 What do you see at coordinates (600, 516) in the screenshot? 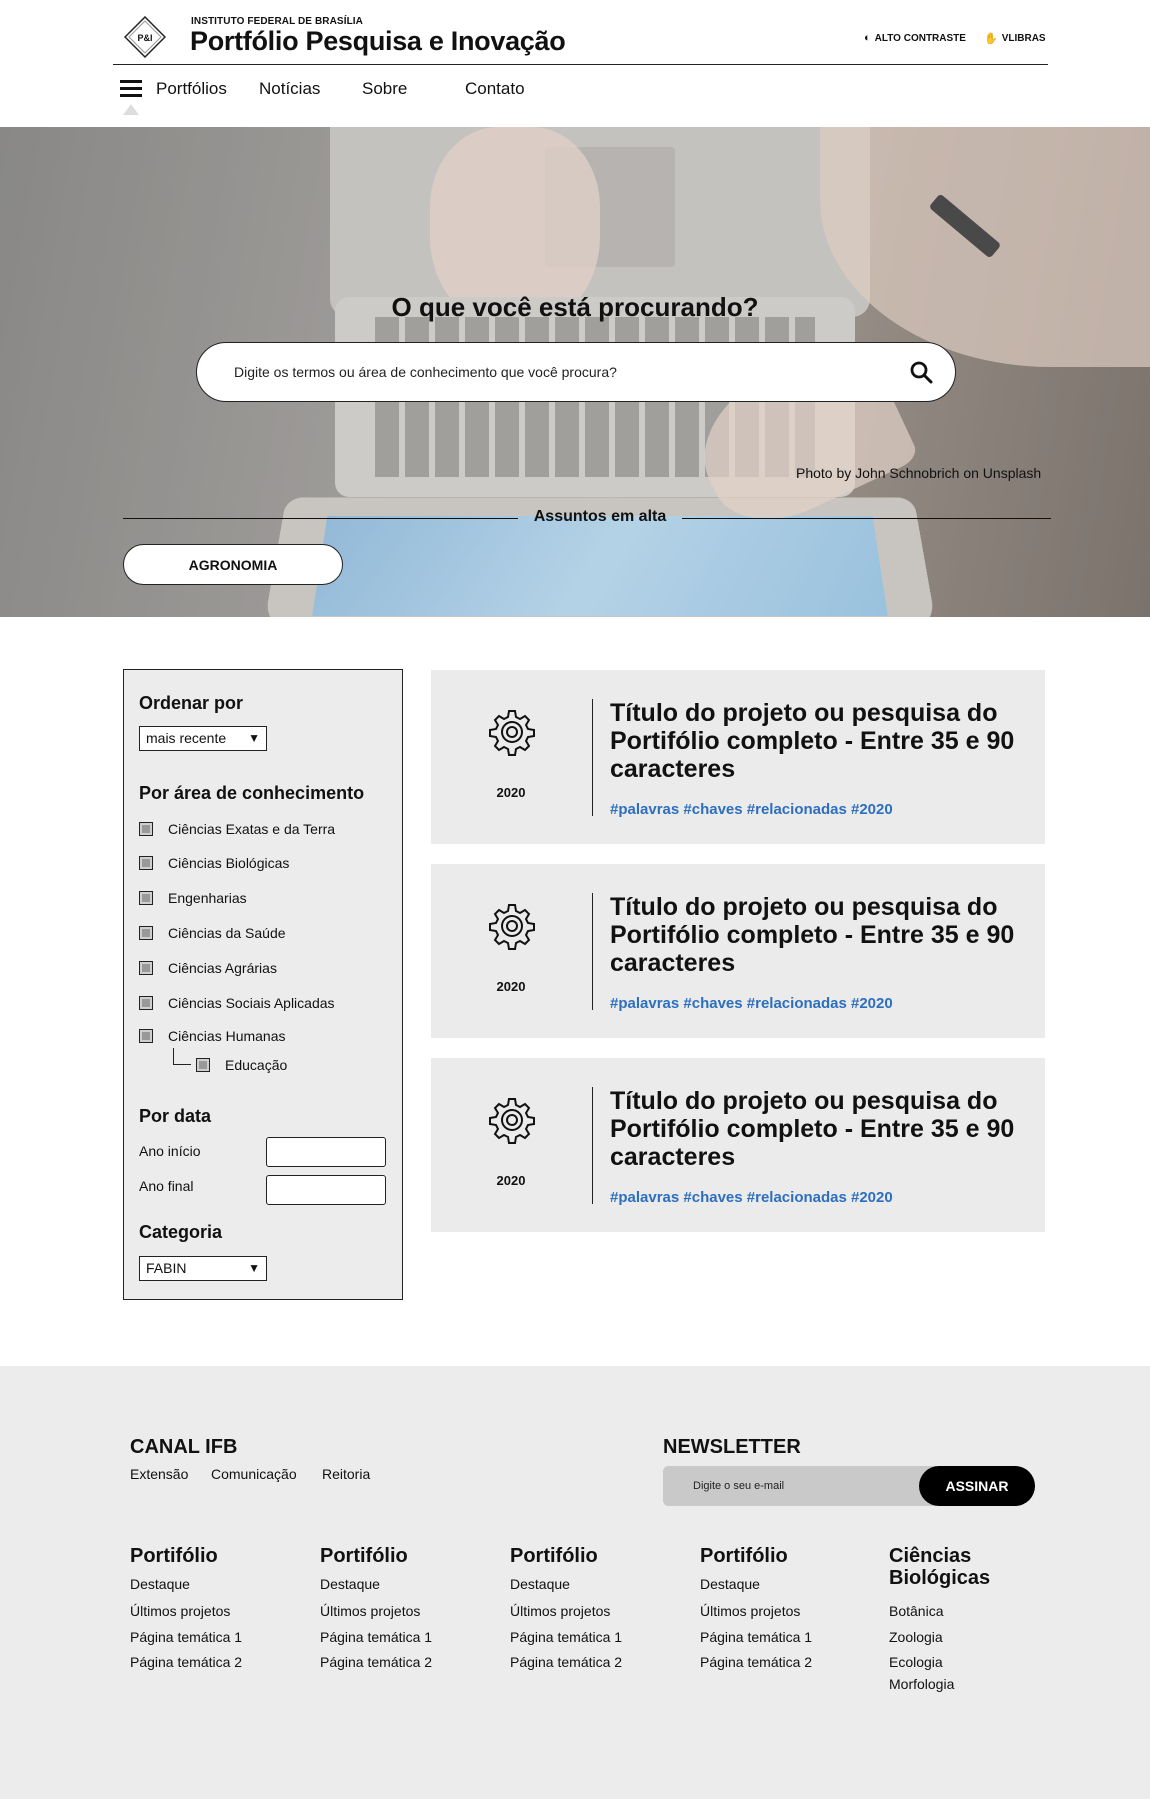
I see `trending-label: Assuntos em alta` at bounding box center [600, 516].